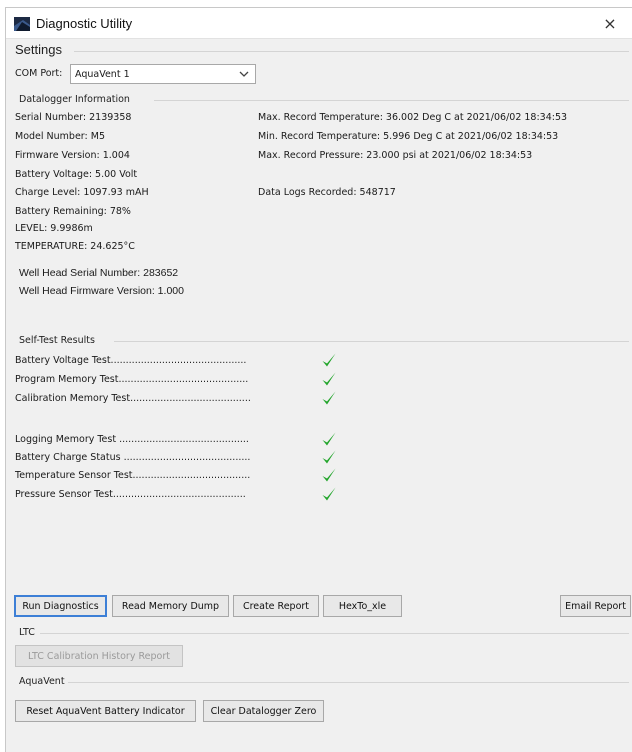 This screenshot has width=632, height=752. Describe the element at coordinates (57, 340) in the screenshot. I see `self-test-title: Self-Test Results` at that location.